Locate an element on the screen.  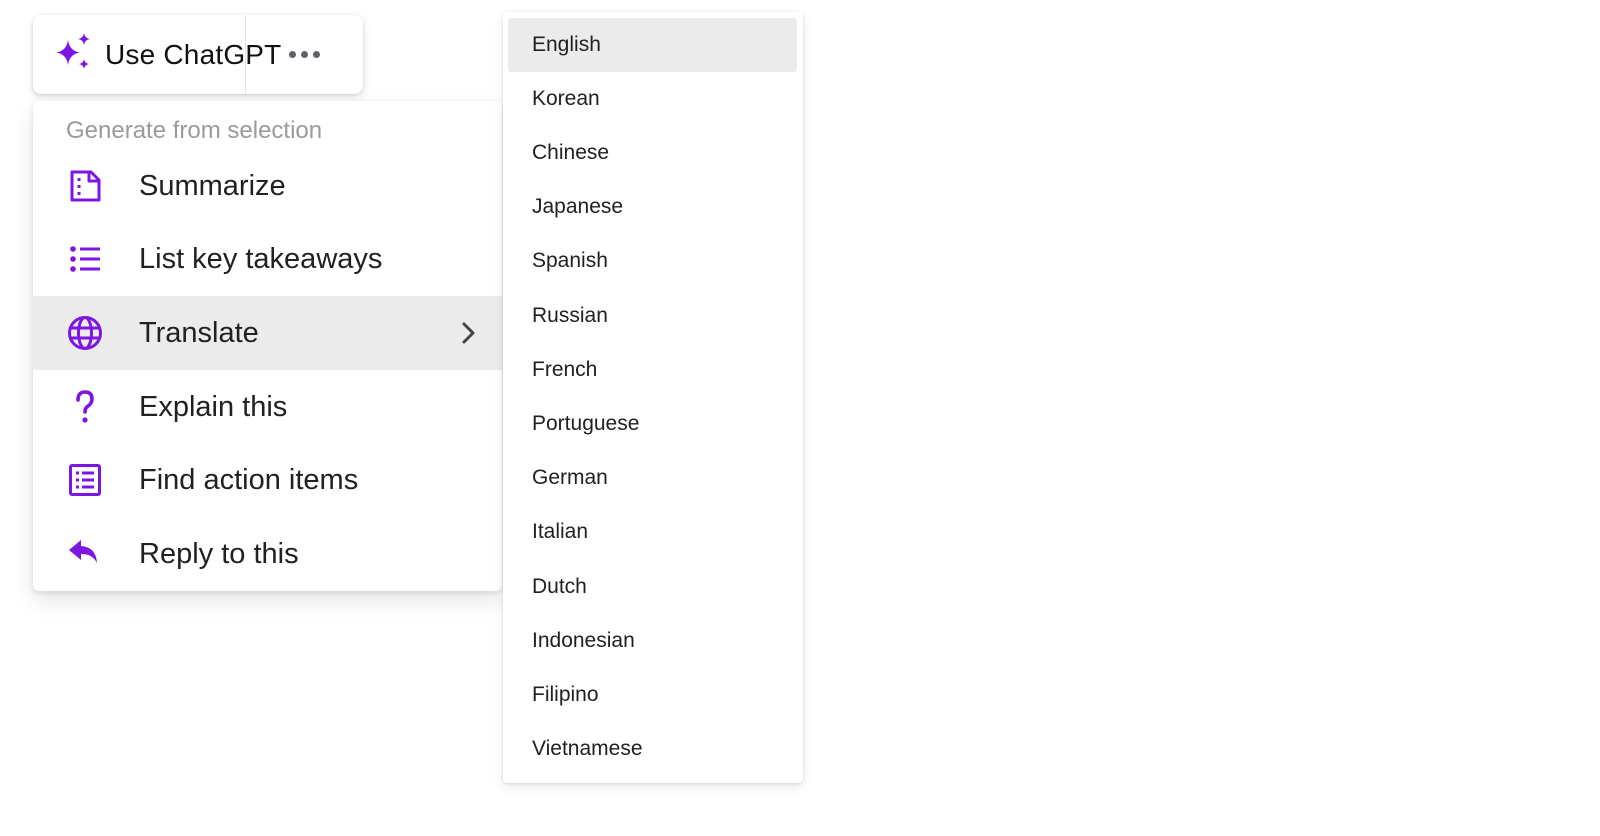
language-option: Portuguese is located at coordinates (652, 424).